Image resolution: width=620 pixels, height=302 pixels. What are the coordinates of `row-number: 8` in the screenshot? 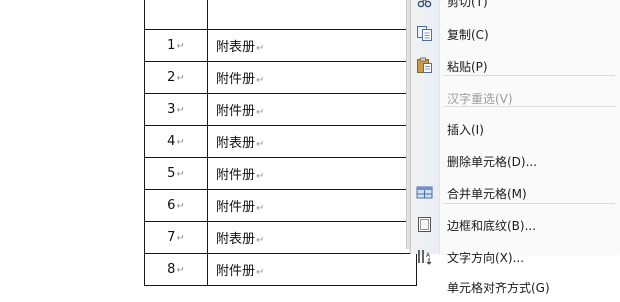 It's located at (171, 269).